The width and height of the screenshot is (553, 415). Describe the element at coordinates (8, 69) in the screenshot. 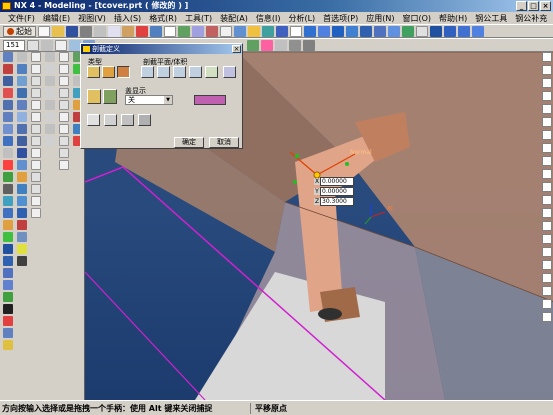

I see `revolve-icon` at that location.